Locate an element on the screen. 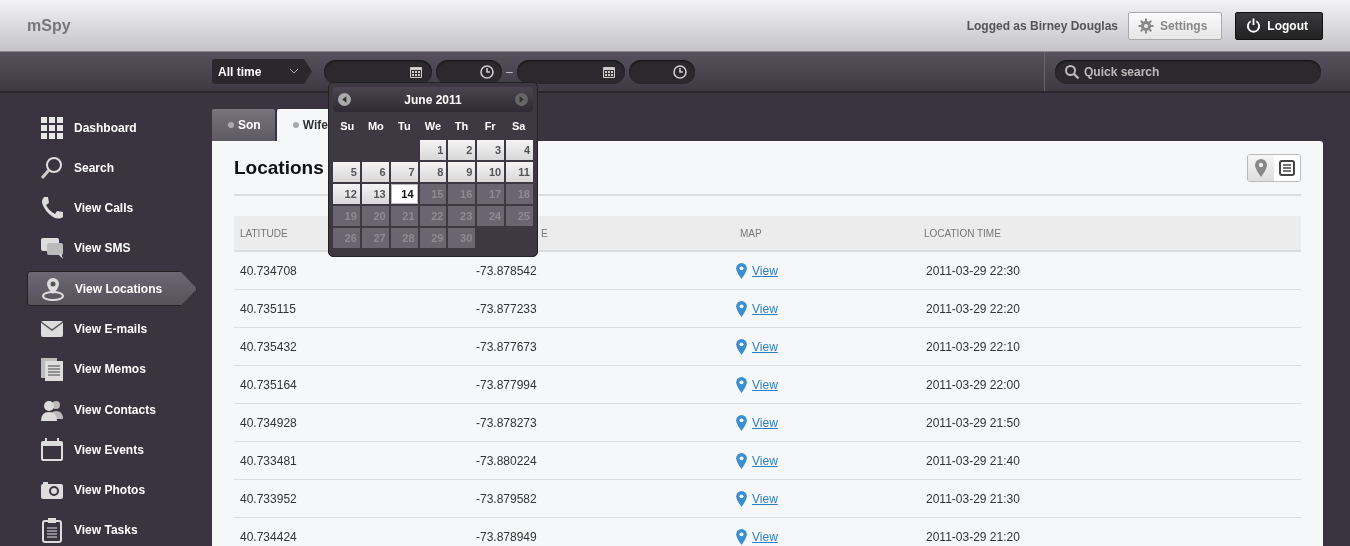 The width and height of the screenshot is (1350, 546). table-cell-text: -73.880224 is located at coordinates (507, 460).